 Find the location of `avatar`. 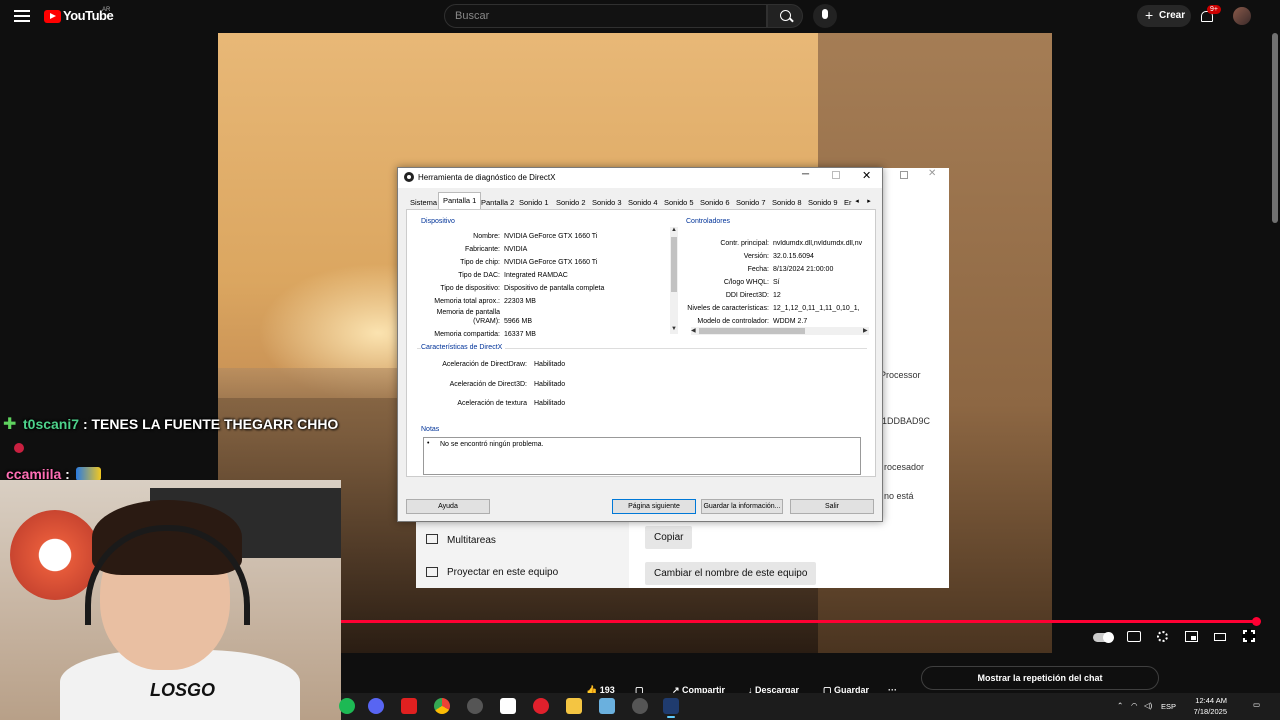

avatar is located at coordinates (1242, 16).